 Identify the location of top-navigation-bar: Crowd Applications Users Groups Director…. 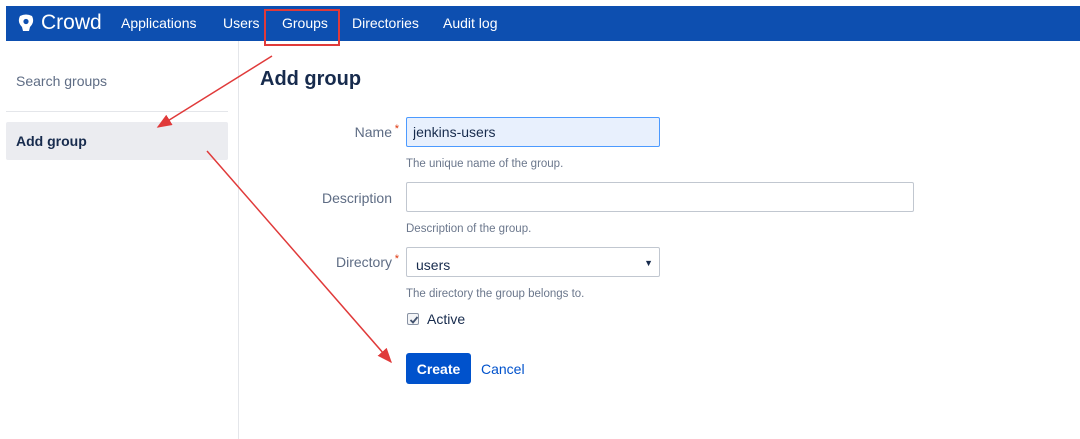
(543, 23).